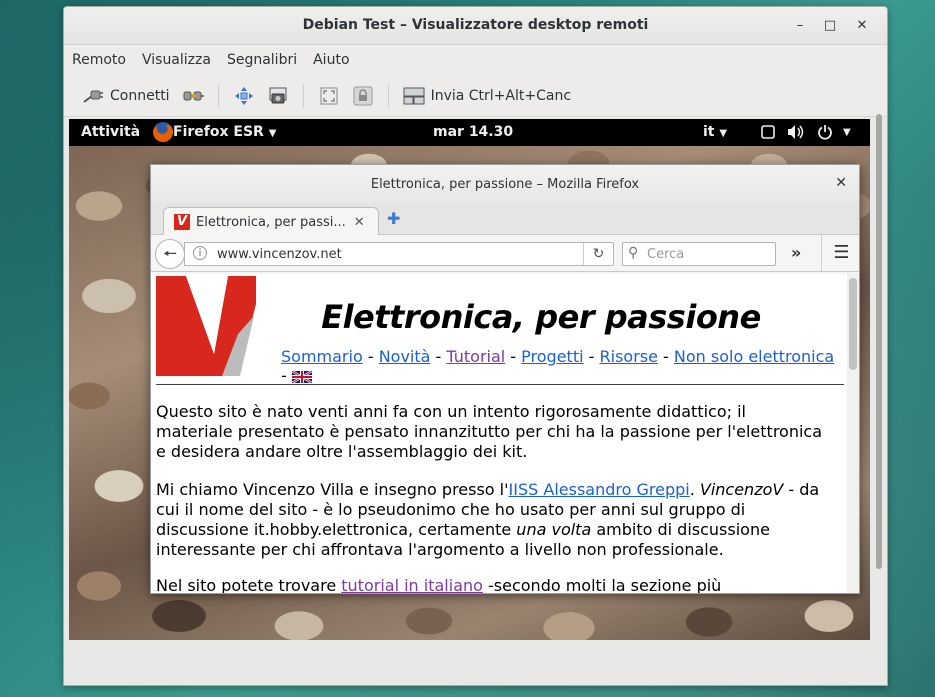 The height and width of the screenshot is (697, 935). What do you see at coordinates (399, 254) in the screenshot?
I see `url-bar: i www.vincenzov.net ↻` at bounding box center [399, 254].